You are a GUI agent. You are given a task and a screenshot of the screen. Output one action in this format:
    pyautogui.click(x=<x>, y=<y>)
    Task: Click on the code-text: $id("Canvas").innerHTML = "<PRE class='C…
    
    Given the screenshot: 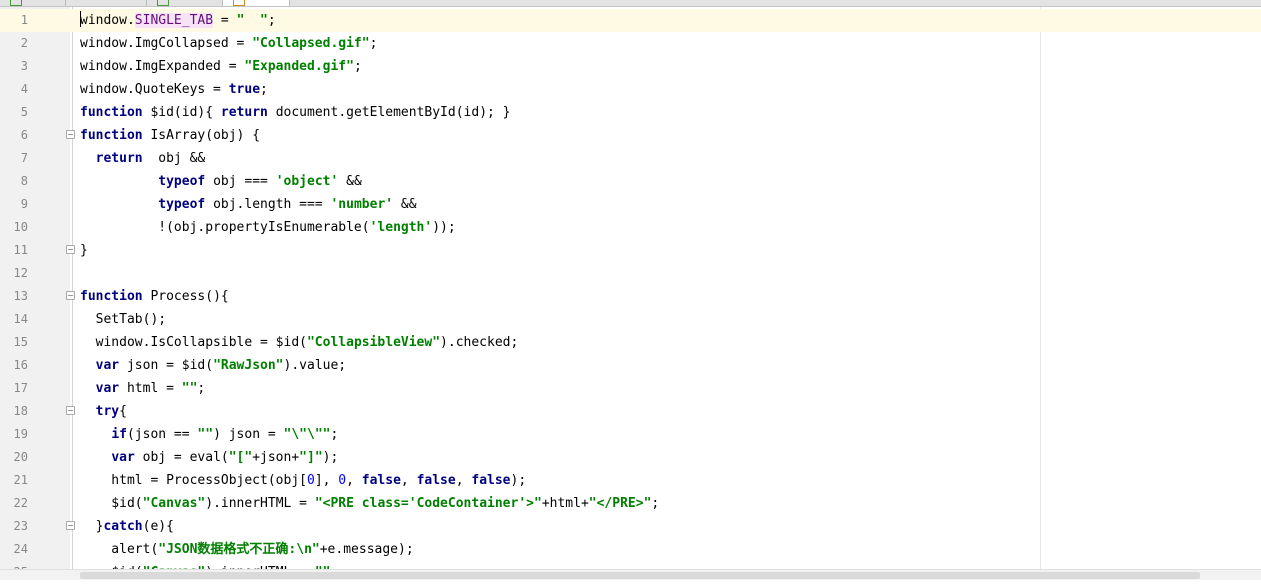 What is the action you would take?
    pyautogui.click(x=369, y=503)
    